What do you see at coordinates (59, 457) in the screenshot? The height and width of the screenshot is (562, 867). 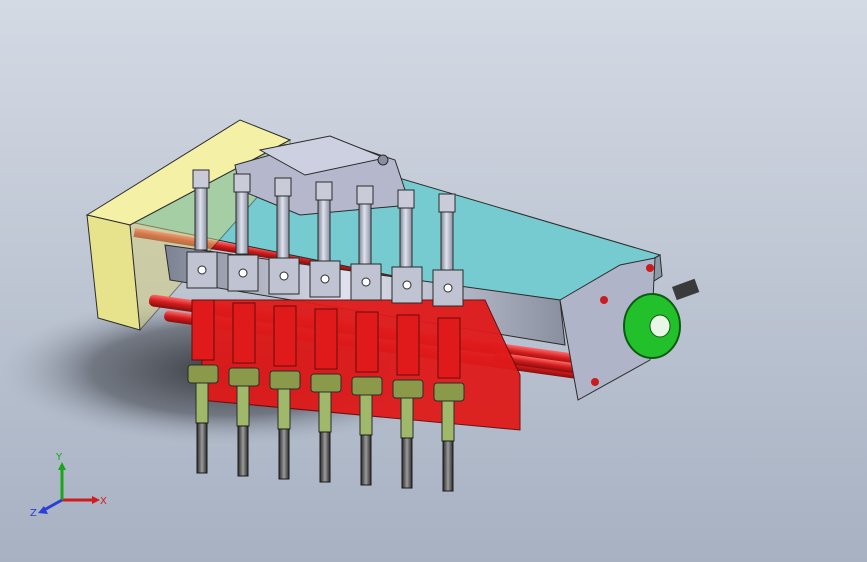 I see `triad-y-label: Y` at bounding box center [59, 457].